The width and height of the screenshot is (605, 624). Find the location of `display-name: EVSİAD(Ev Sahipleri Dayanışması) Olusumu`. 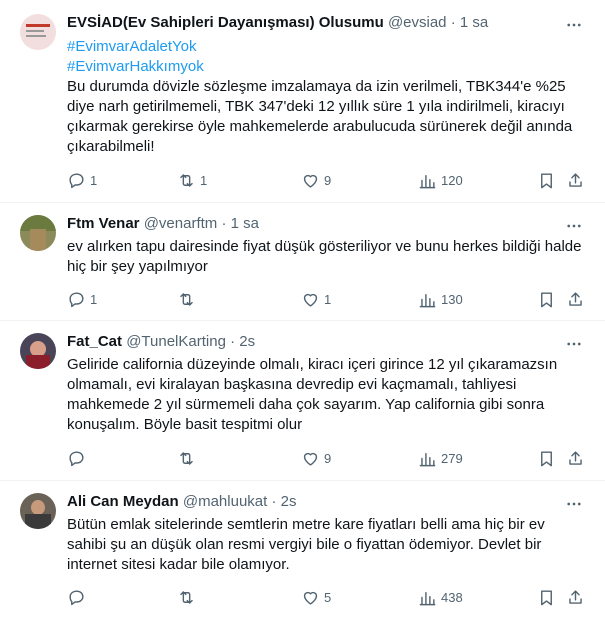

display-name: EVSİAD(Ev Sahipleri Dayanışması) Olusumu is located at coordinates (225, 22).